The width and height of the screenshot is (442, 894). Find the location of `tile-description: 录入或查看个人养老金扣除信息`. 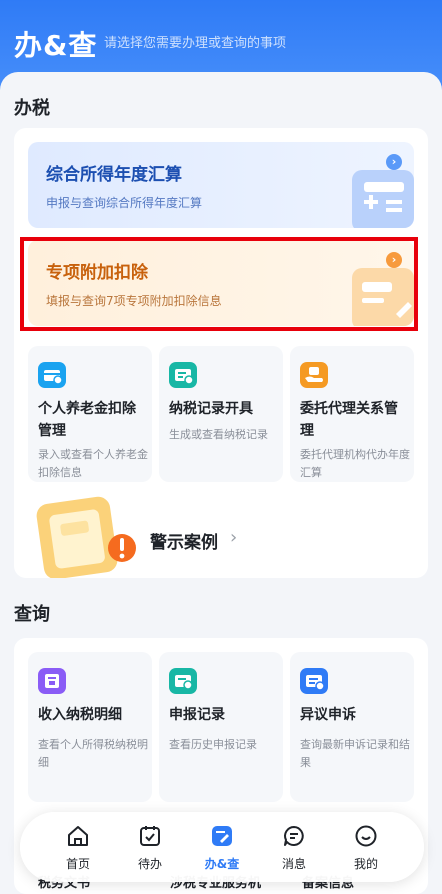

tile-description: 录入或查看个人养老金扣除信息 is located at coordinates (93, 463).